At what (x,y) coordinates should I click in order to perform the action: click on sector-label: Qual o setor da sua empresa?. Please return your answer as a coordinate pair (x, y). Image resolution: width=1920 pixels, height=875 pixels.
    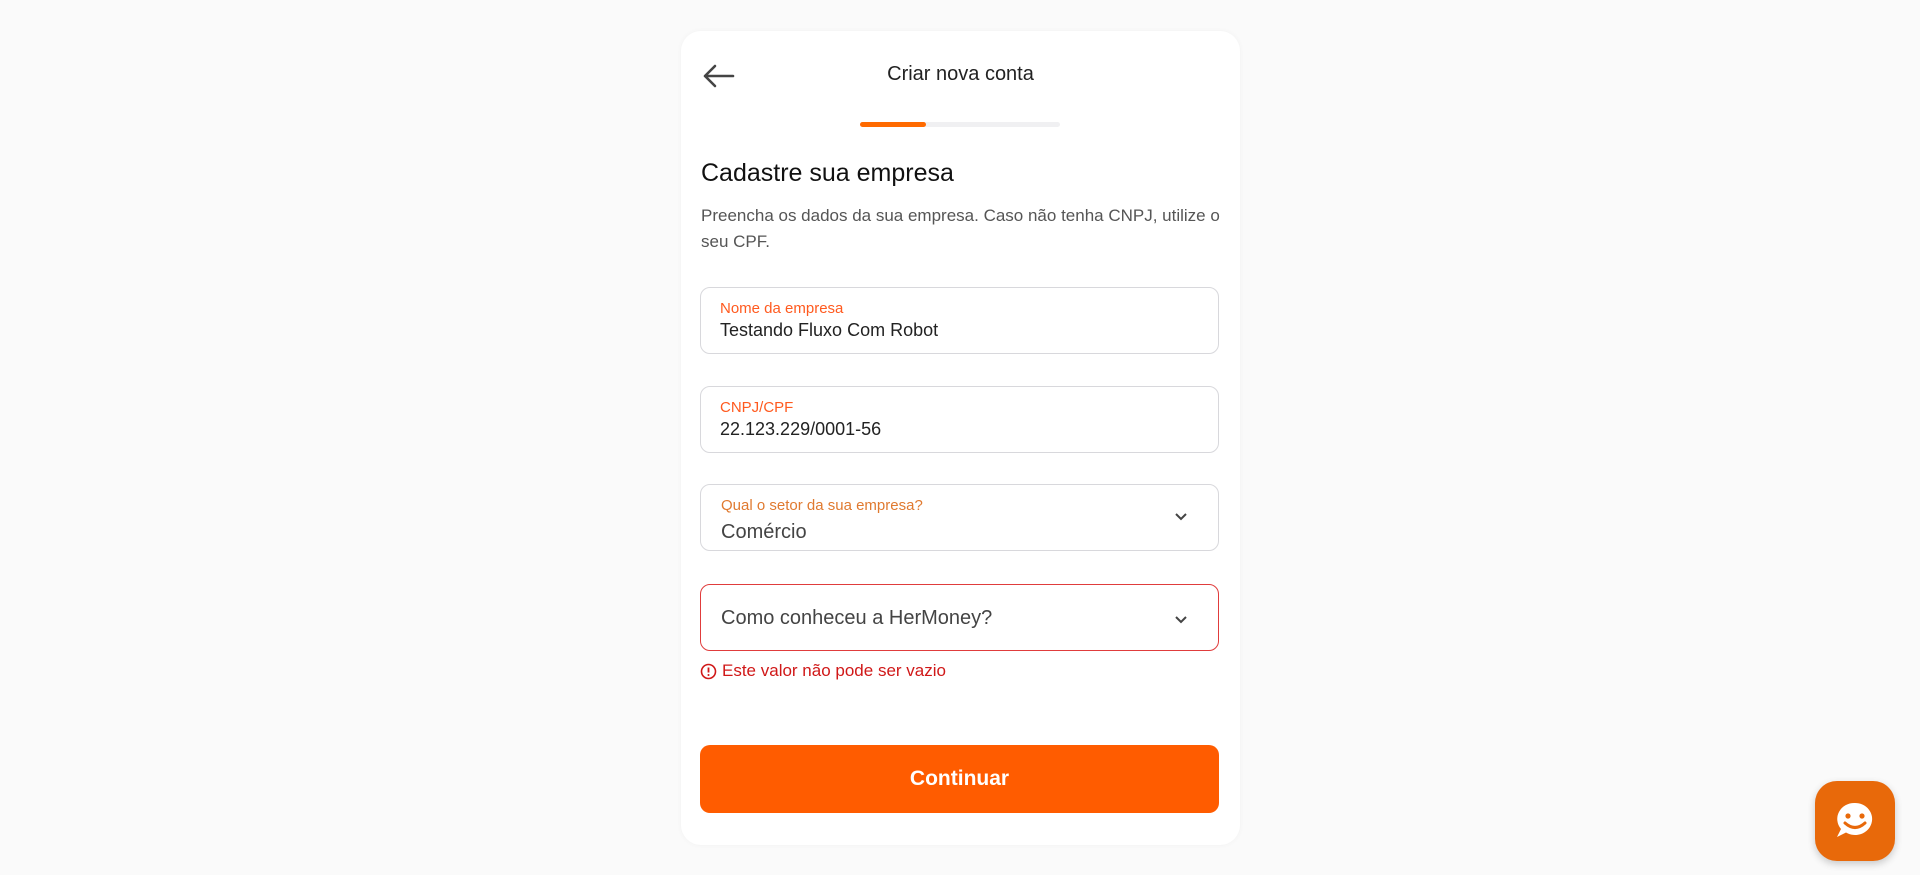
    Looking at the image, I should click on (822, 505).